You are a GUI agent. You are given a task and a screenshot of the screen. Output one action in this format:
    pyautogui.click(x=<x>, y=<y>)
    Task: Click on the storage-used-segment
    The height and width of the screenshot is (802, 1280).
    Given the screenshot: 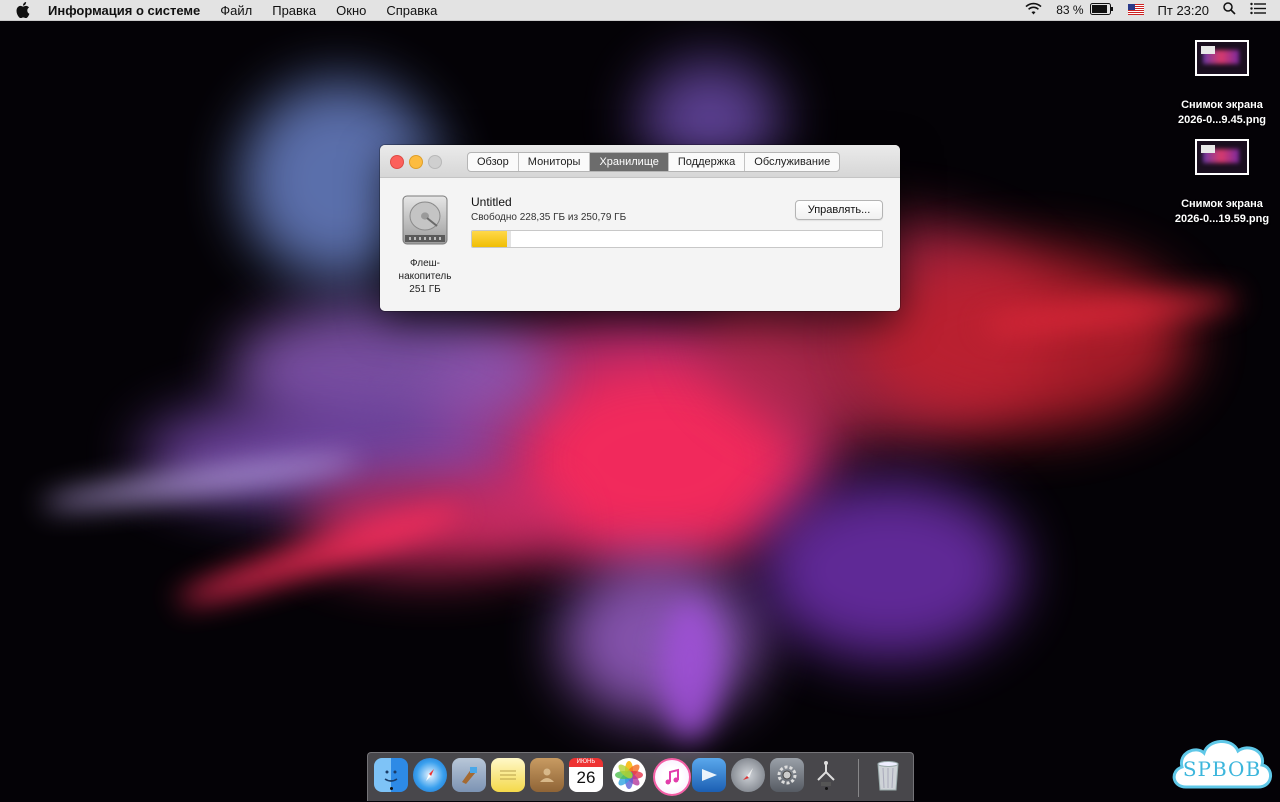 What is the action you would take?
    pyautogui.click(x=491, y=239)
    